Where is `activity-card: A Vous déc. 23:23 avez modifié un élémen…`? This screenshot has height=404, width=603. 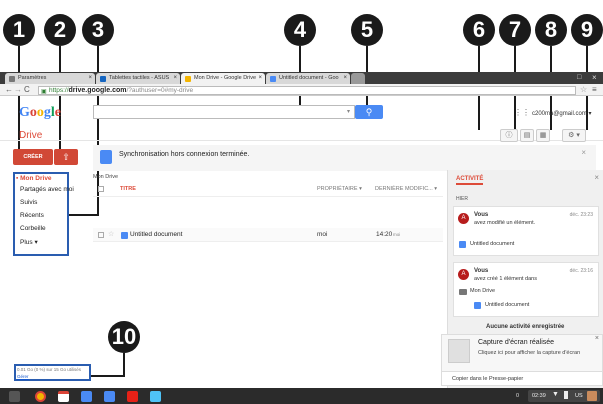 activity-card: A Vous déc. 23:23 avez modifié un élémen… is located at coordinates (526, 231).